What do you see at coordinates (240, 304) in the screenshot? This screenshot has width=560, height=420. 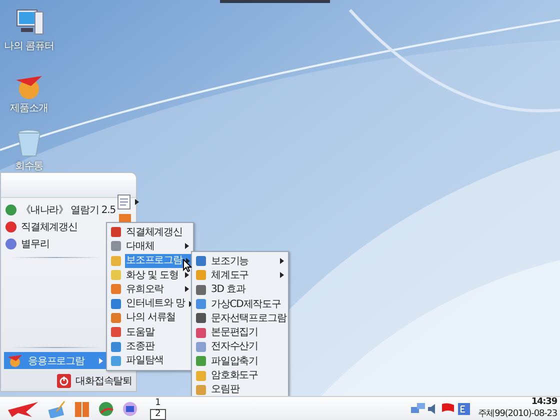 I see `menu-item: 가상CD제작도구` at bounding box center [240, 304].